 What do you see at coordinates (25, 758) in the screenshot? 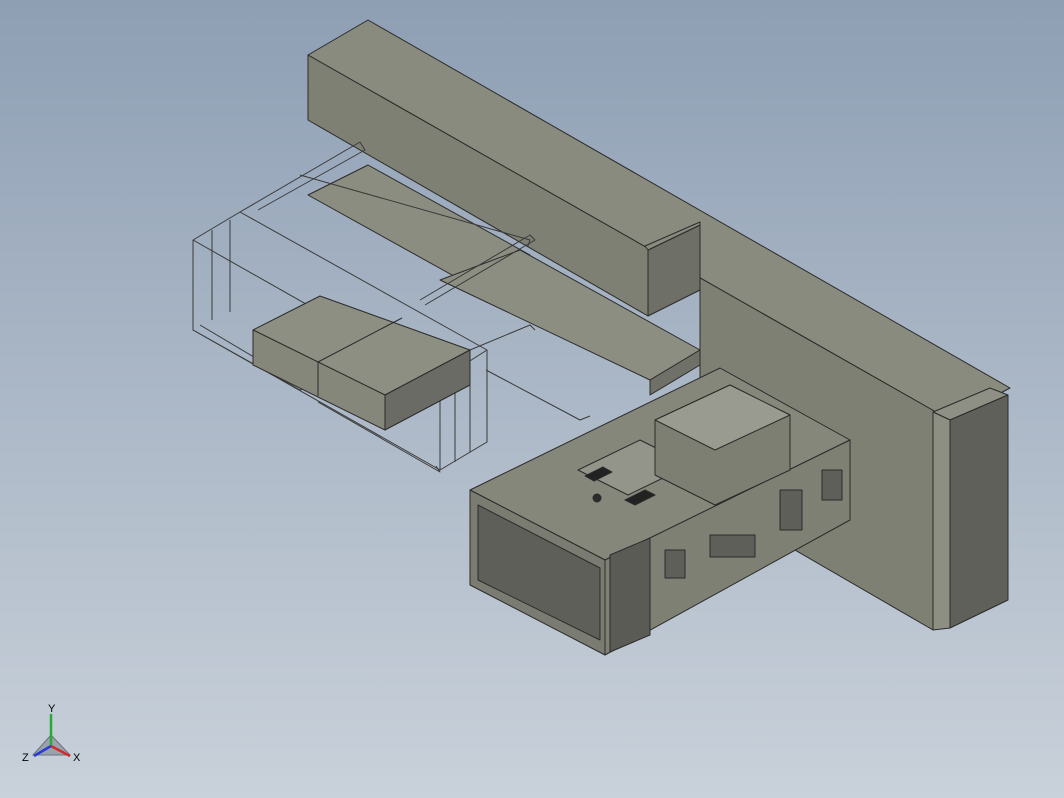
I see `z-axis-label: Z` at bounding box center [25, 758].